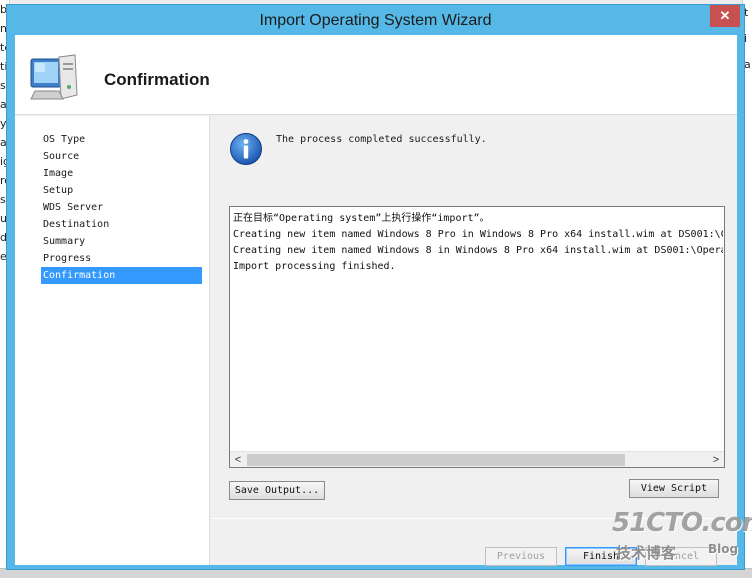  What do you see at coordinates (436, 460) in the screenshot?
I see `scrollbar-thumb` at bounding box center [436, 460].